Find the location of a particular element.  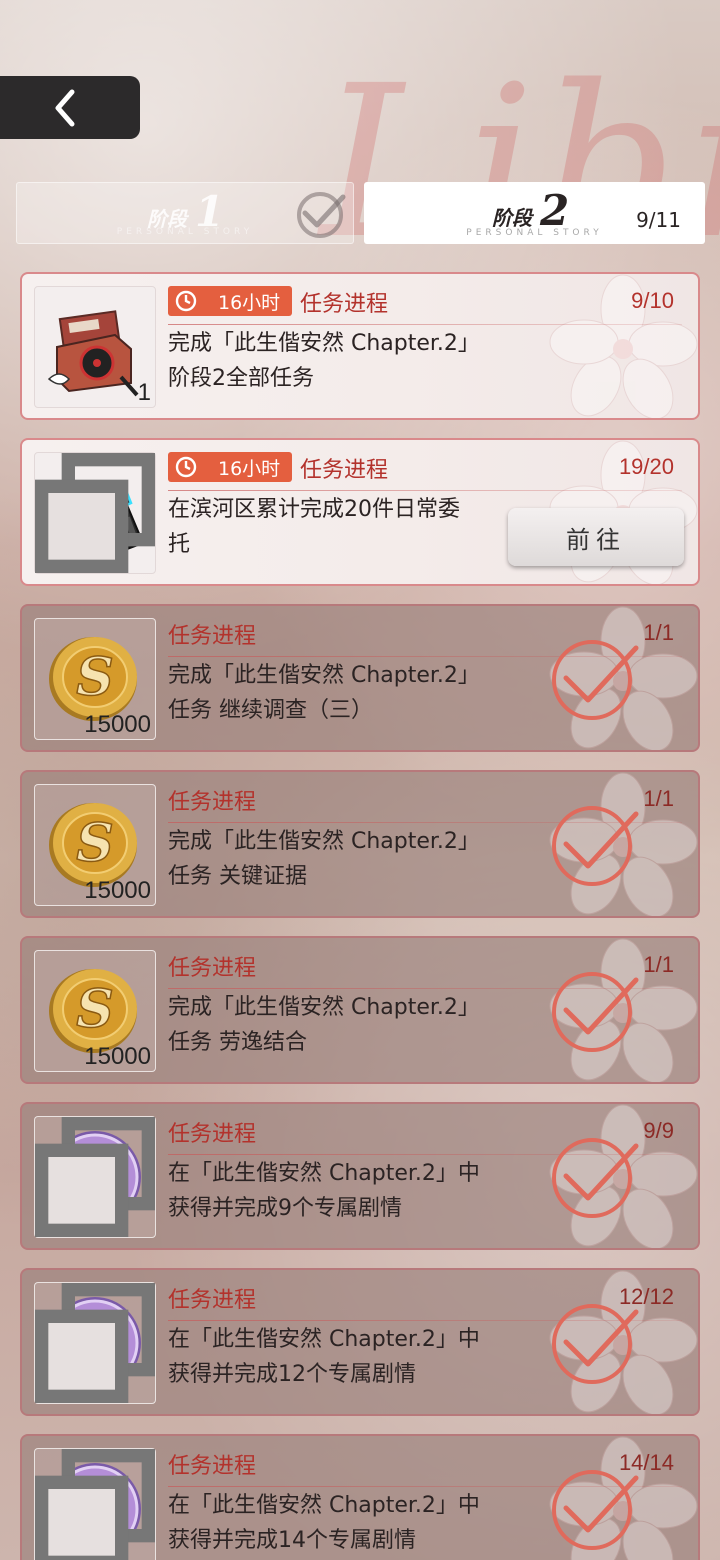

task-card: 任务进程 9/9 在「此生偕安然 Chapter.2」中 获得并完成9个专属剧情 is located at coordinates (360, 1176).